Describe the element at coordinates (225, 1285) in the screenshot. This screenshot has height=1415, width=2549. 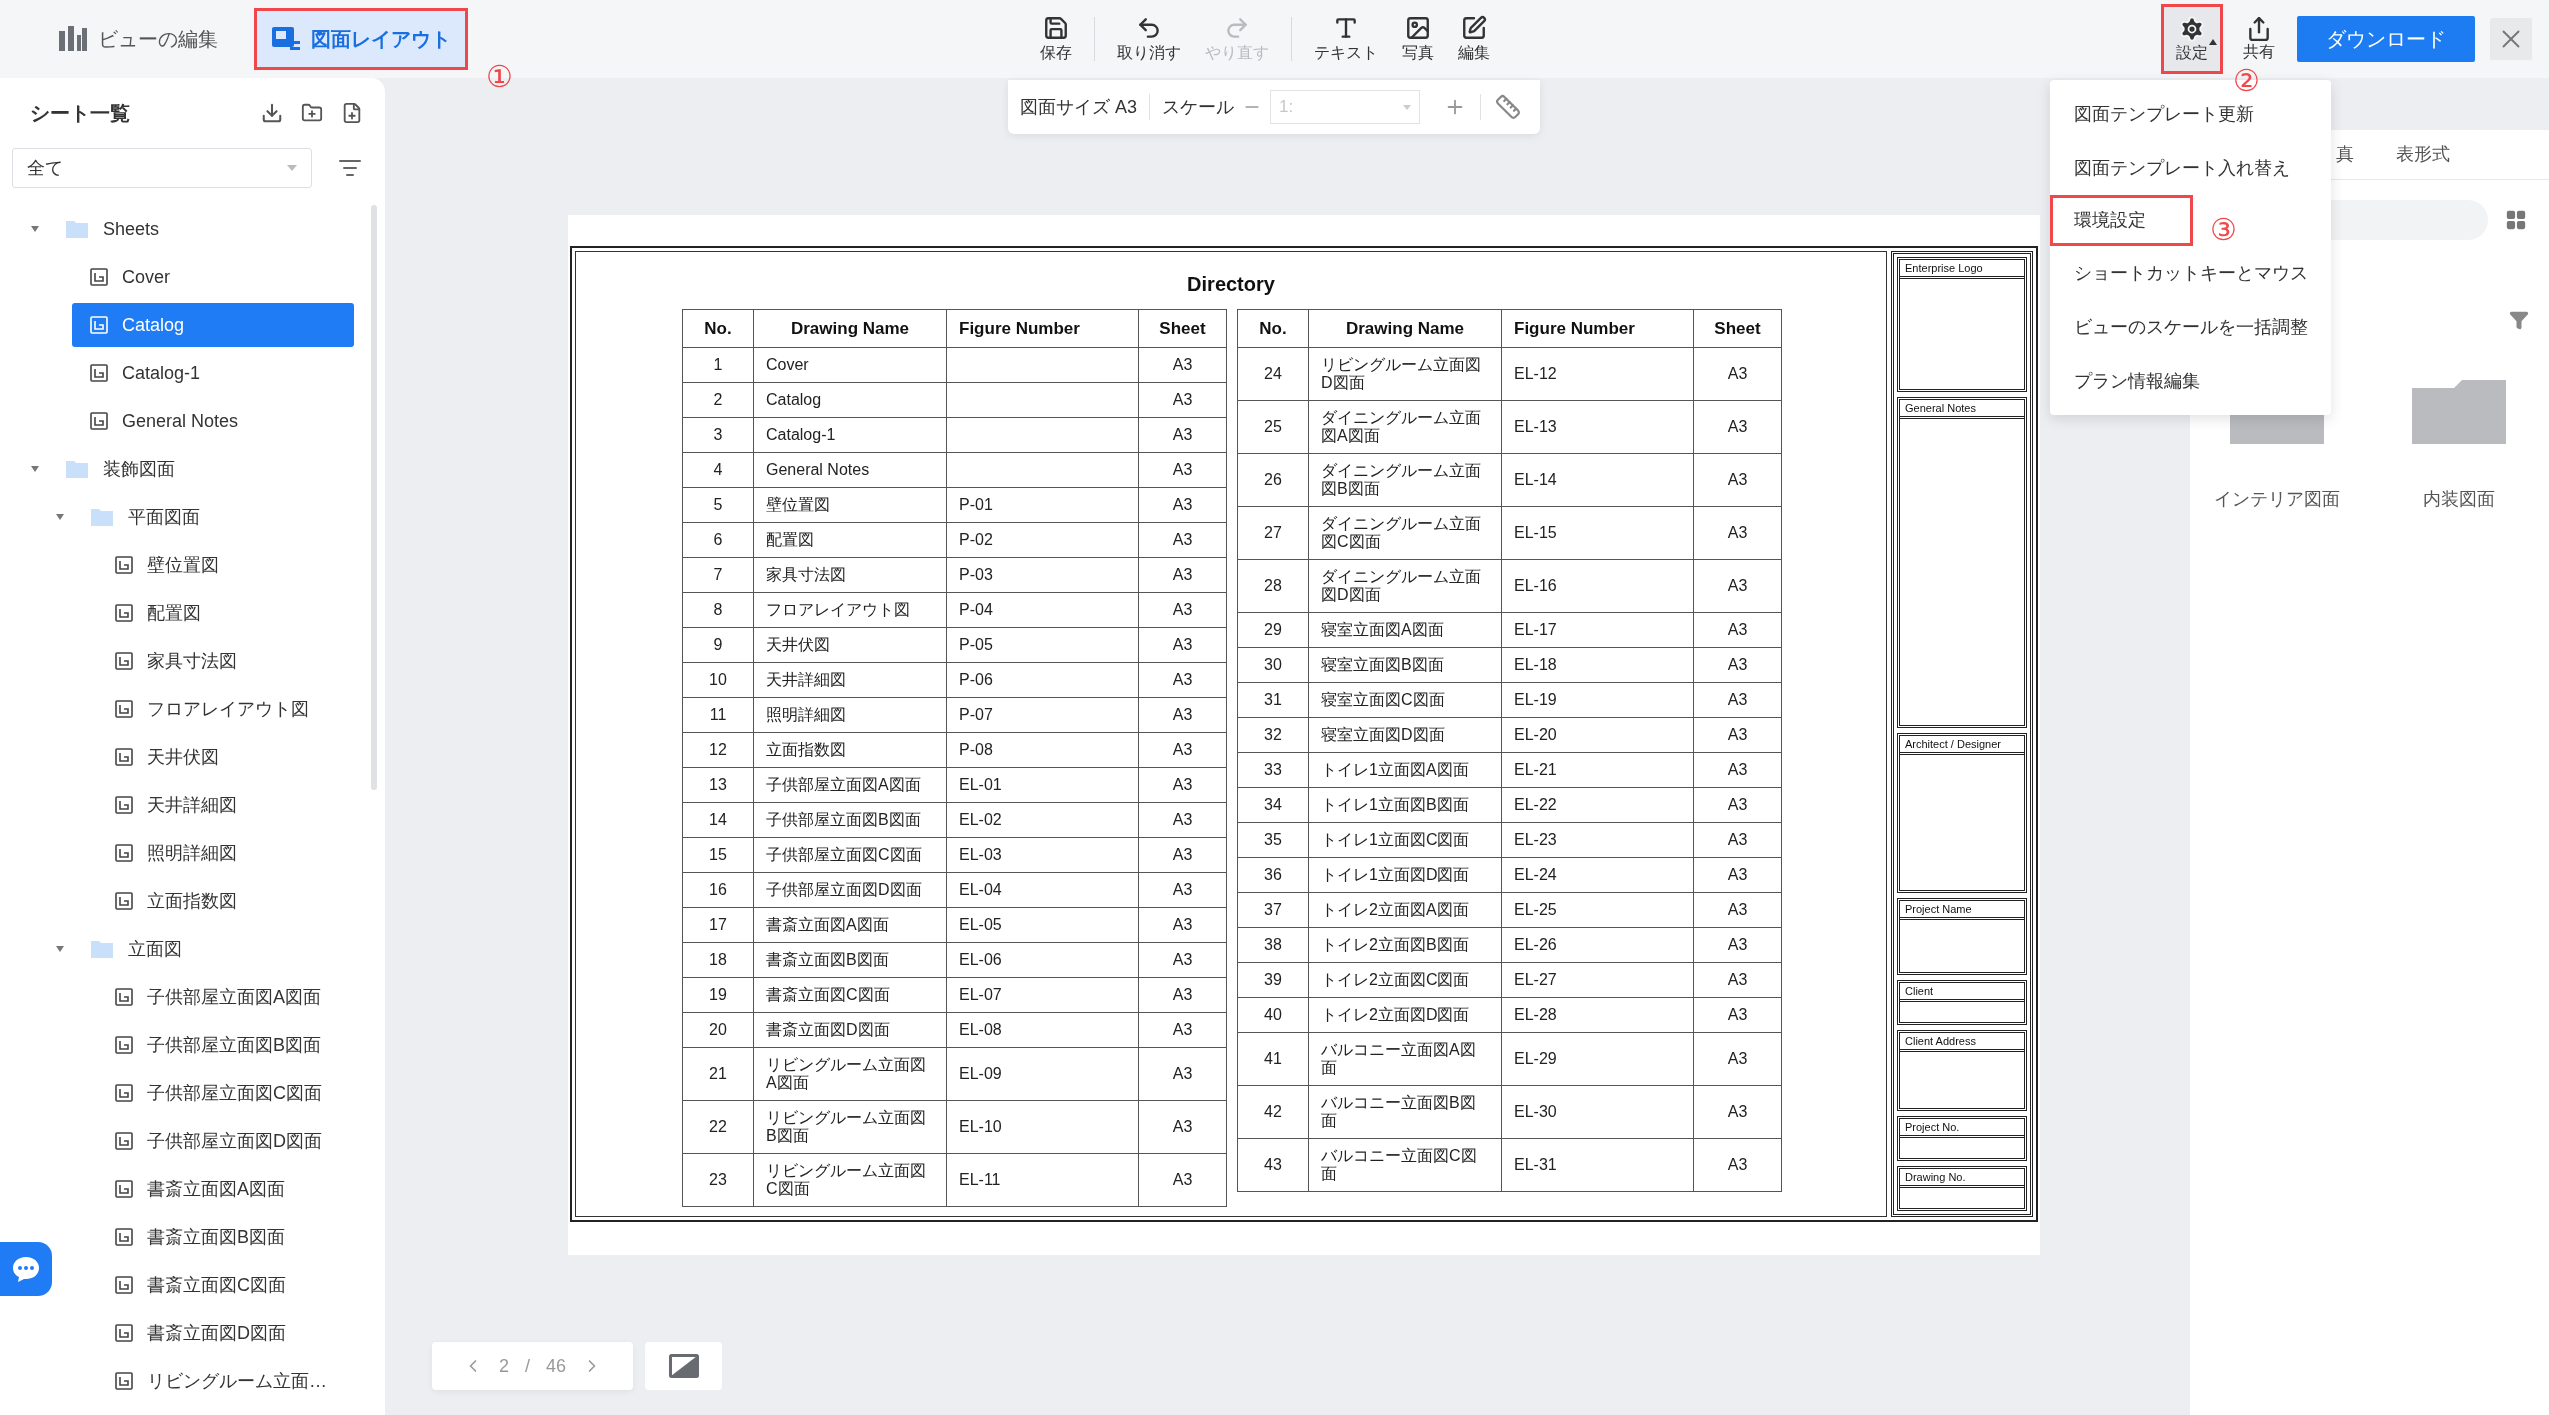
I see `sheet-item: 書斎立面図C図面` at that location.